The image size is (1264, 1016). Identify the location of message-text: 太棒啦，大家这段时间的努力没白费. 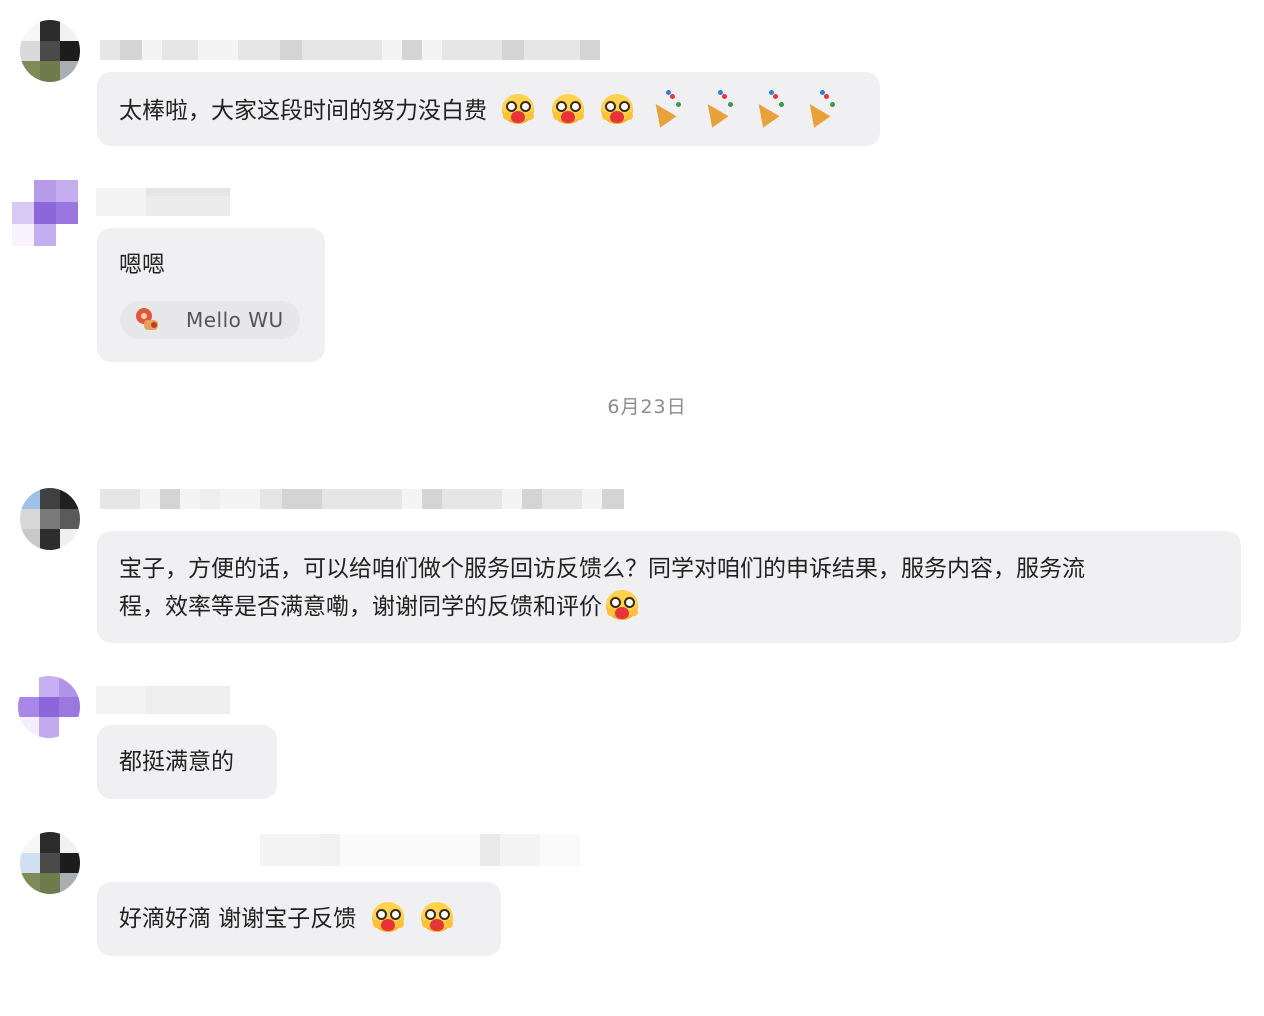
(303, 111).